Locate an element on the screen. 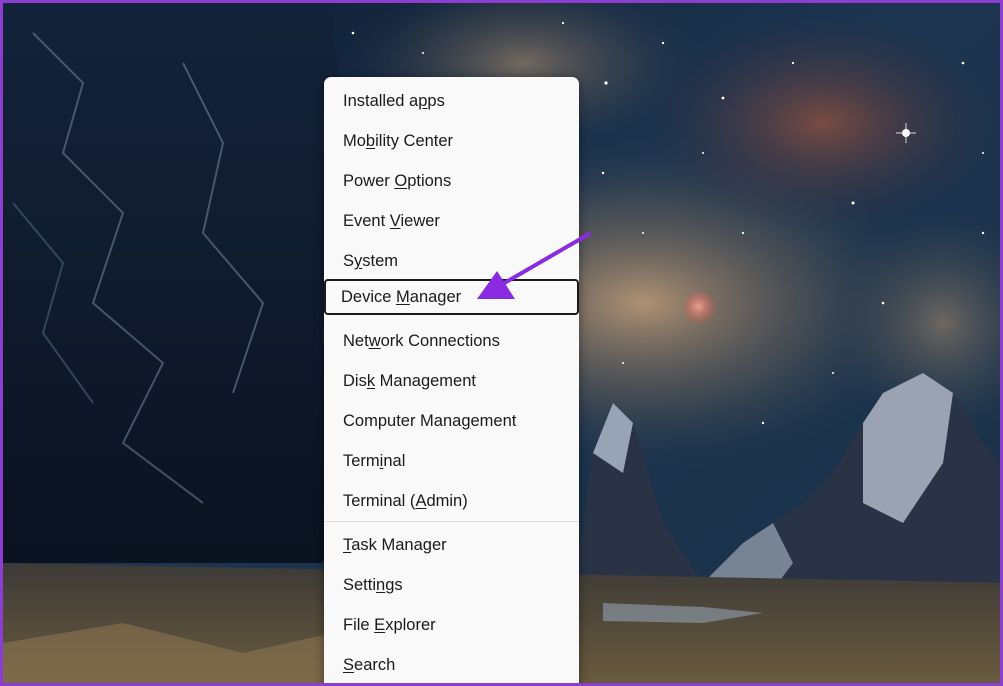  menu-item-terminal-admin: Terminal (Admin) is located at coordinates (451, 501).